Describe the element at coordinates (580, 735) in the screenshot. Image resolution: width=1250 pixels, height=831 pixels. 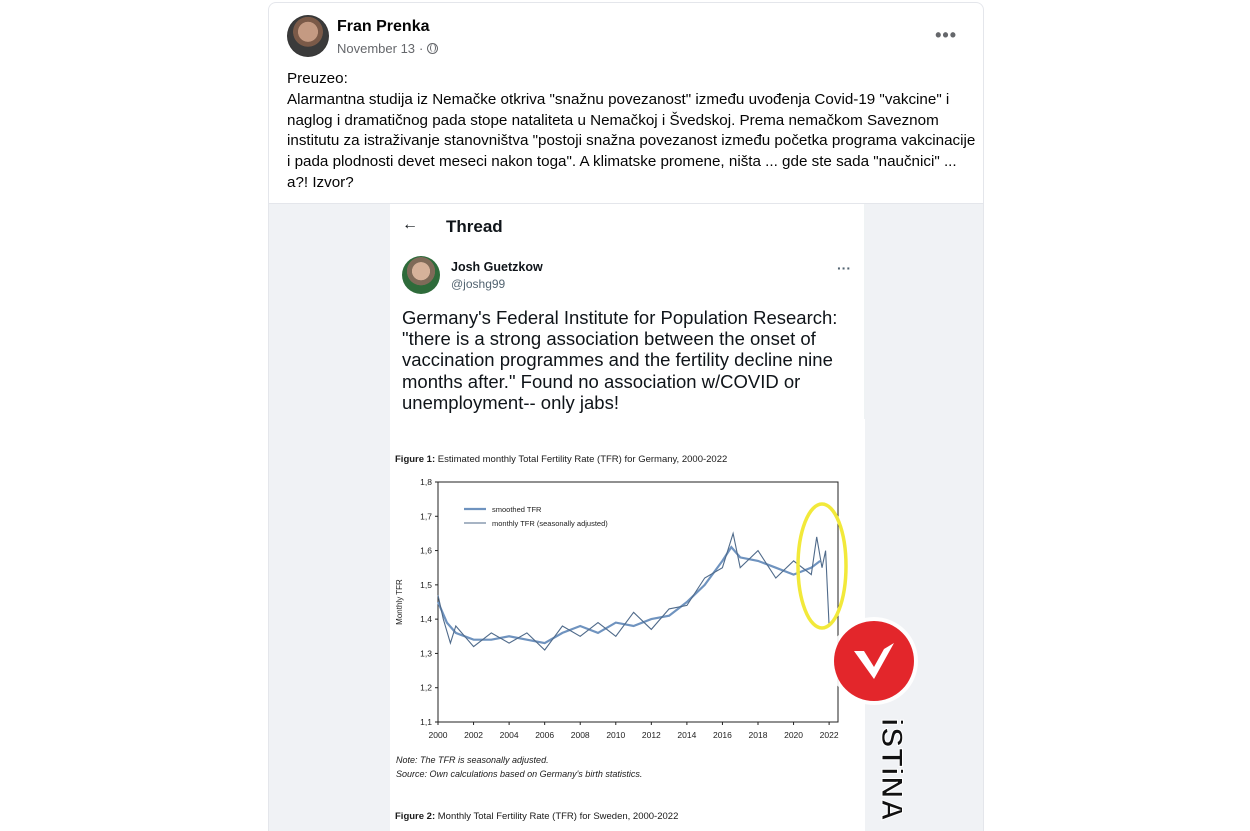
I see `x-tick-label: 2008` at that location.